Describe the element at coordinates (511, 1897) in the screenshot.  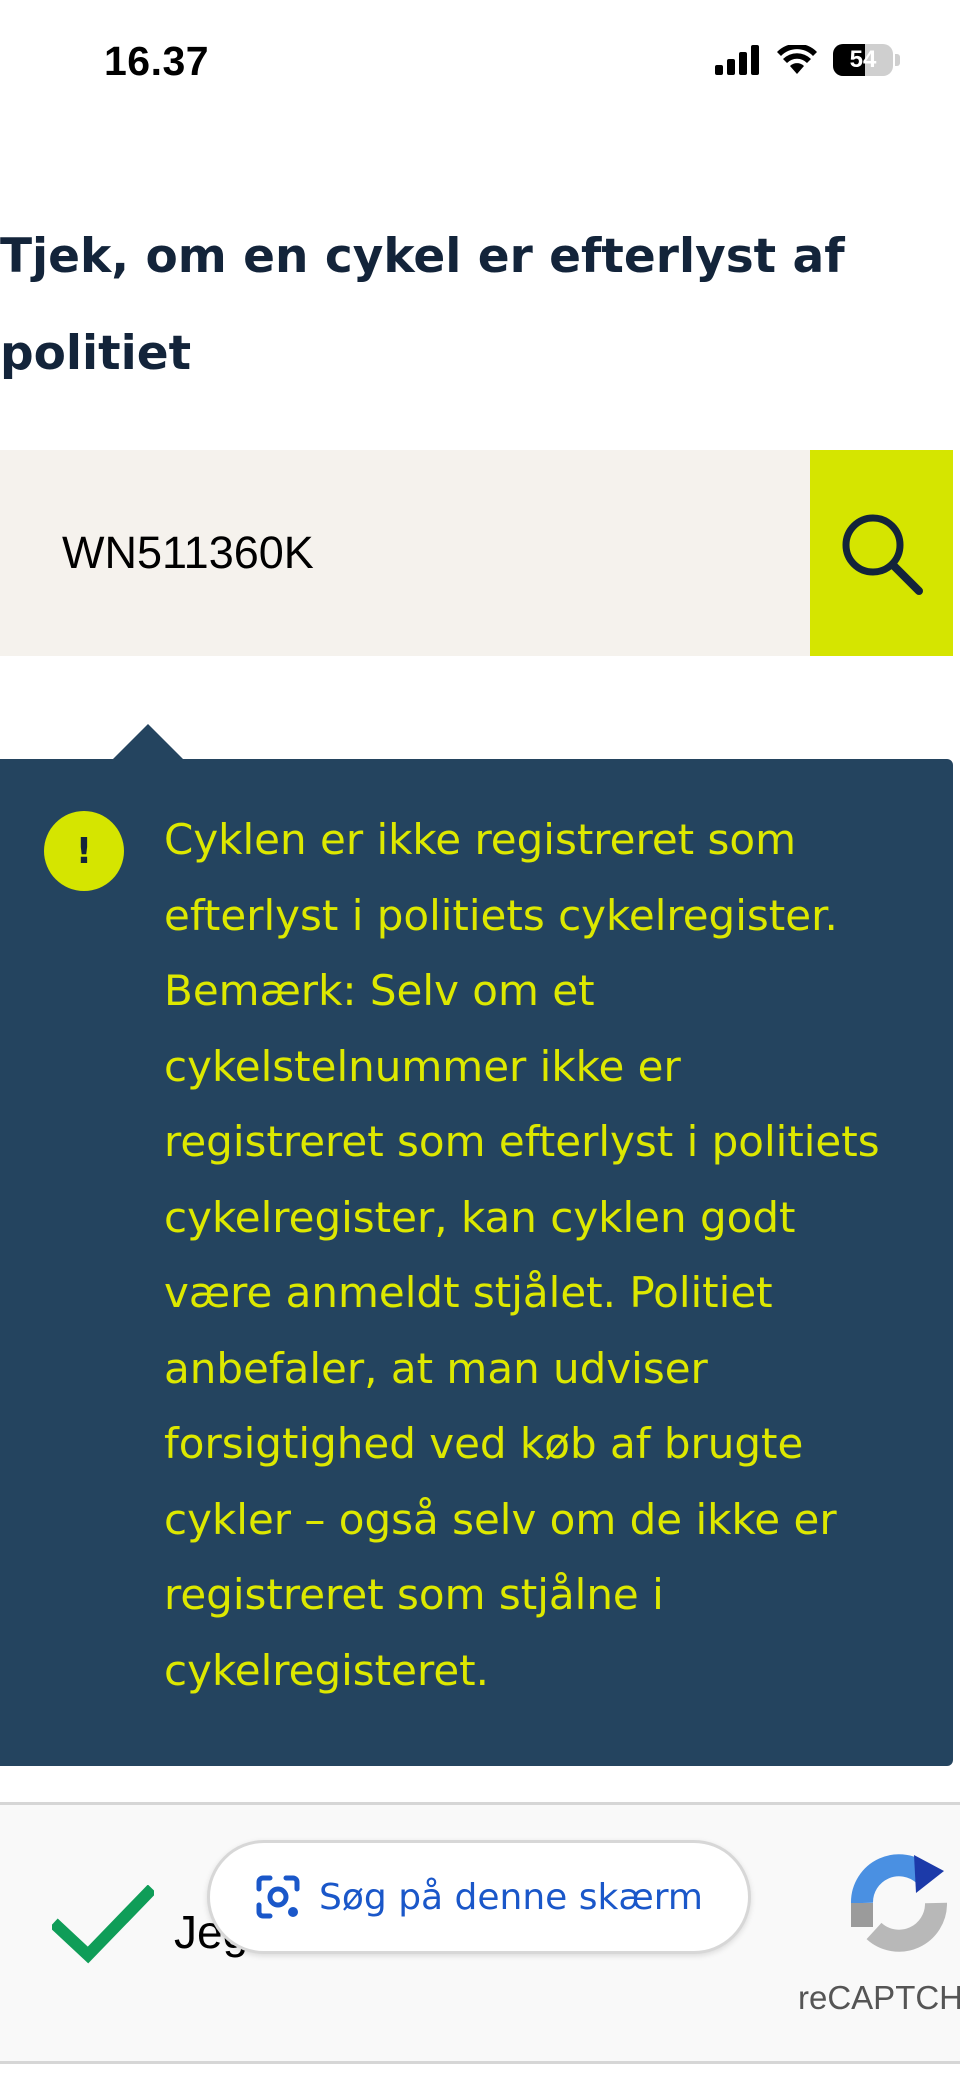
I see `search-screen-label: Søg på denne skærm` at that location.